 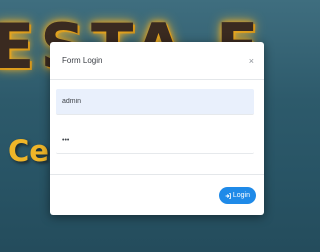 What do you see at coordinates (157, 194) in the screenshot?
I see `modal-footer: Login` at bounding box center [157, 194].